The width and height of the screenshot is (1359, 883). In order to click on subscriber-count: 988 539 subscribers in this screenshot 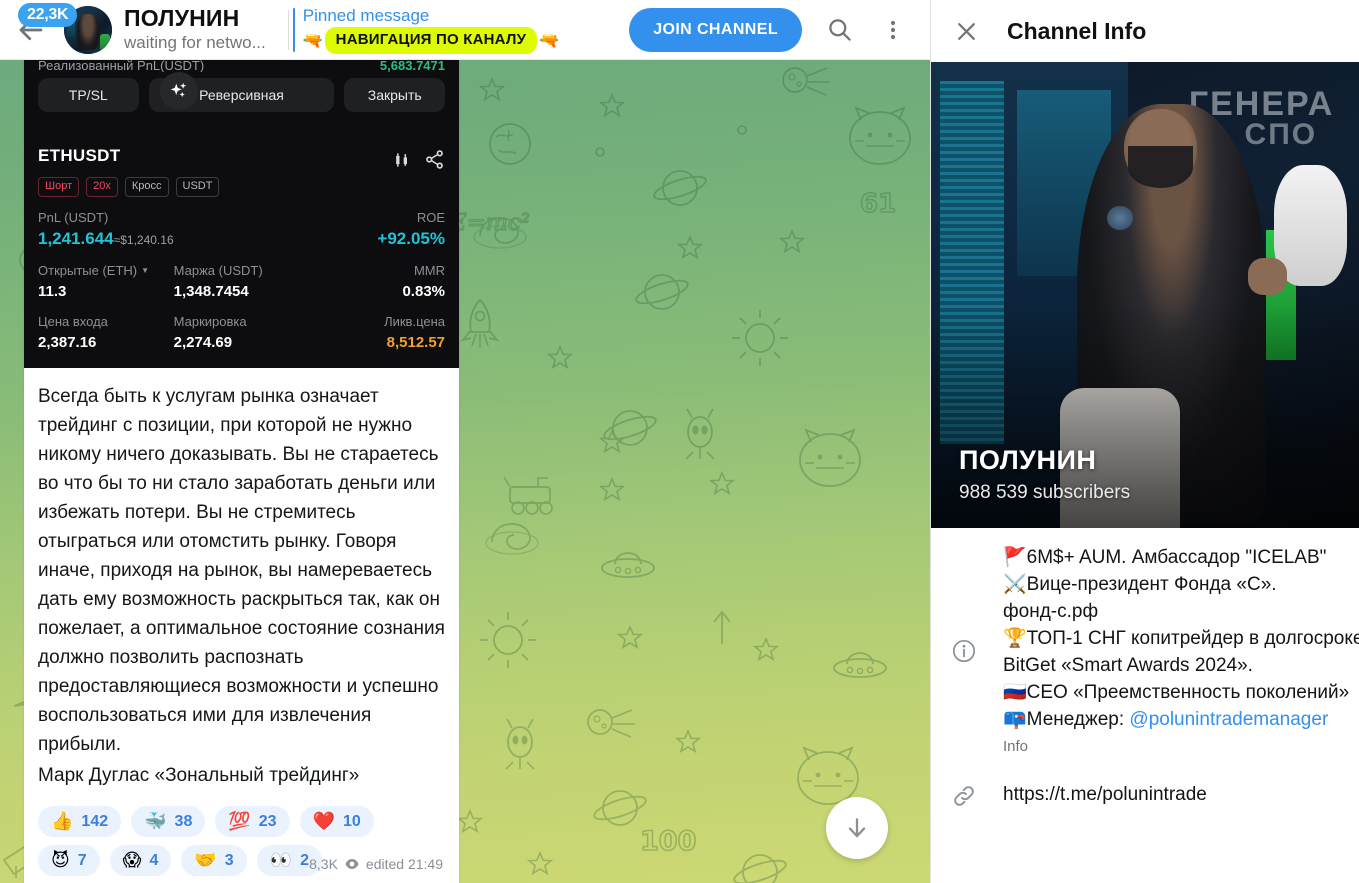, I will do `click(1045, 492)`.